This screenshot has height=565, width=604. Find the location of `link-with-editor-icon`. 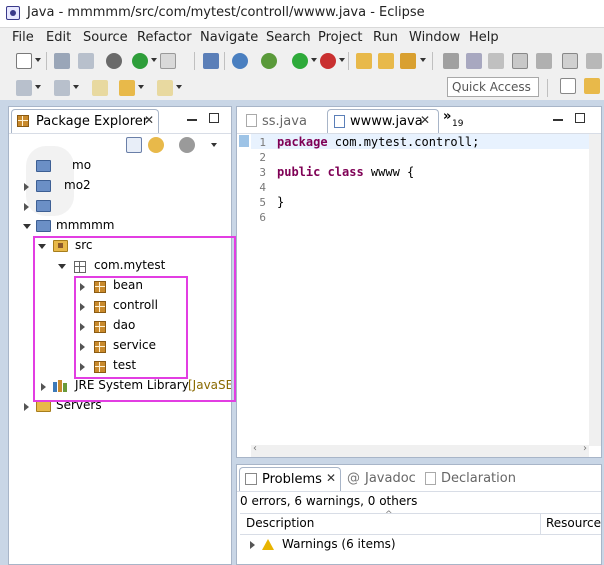

link-with-editor-icon is located at coordinates (156, 145).